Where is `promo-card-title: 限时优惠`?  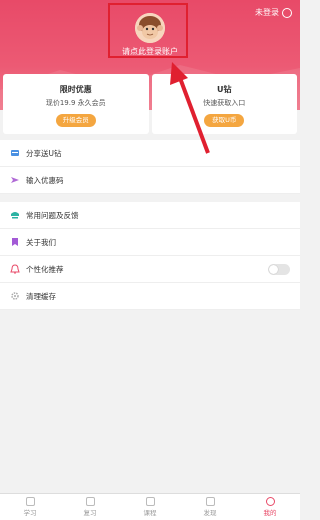
promo-card-title: 限时优惠 is located at coordinates (75, 89).